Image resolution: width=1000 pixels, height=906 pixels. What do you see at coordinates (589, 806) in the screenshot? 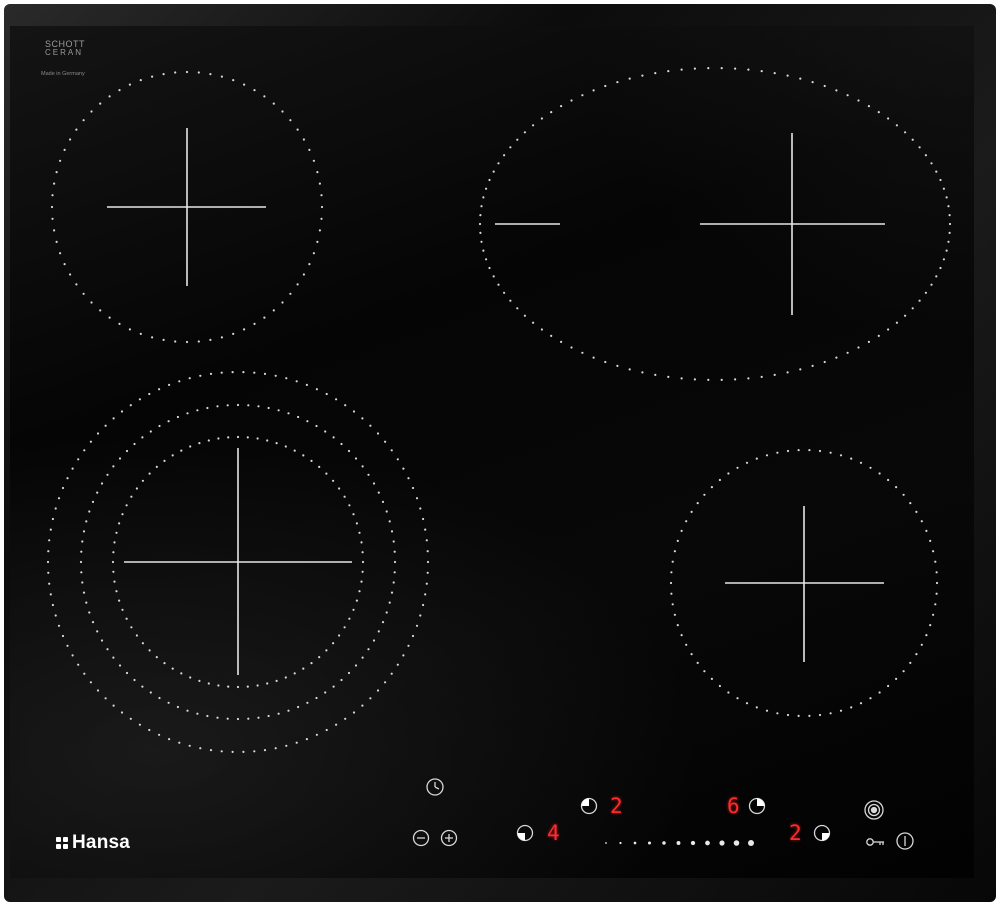
I see `zone-selector-icon-rear-left` at bounding box center [589, 806].